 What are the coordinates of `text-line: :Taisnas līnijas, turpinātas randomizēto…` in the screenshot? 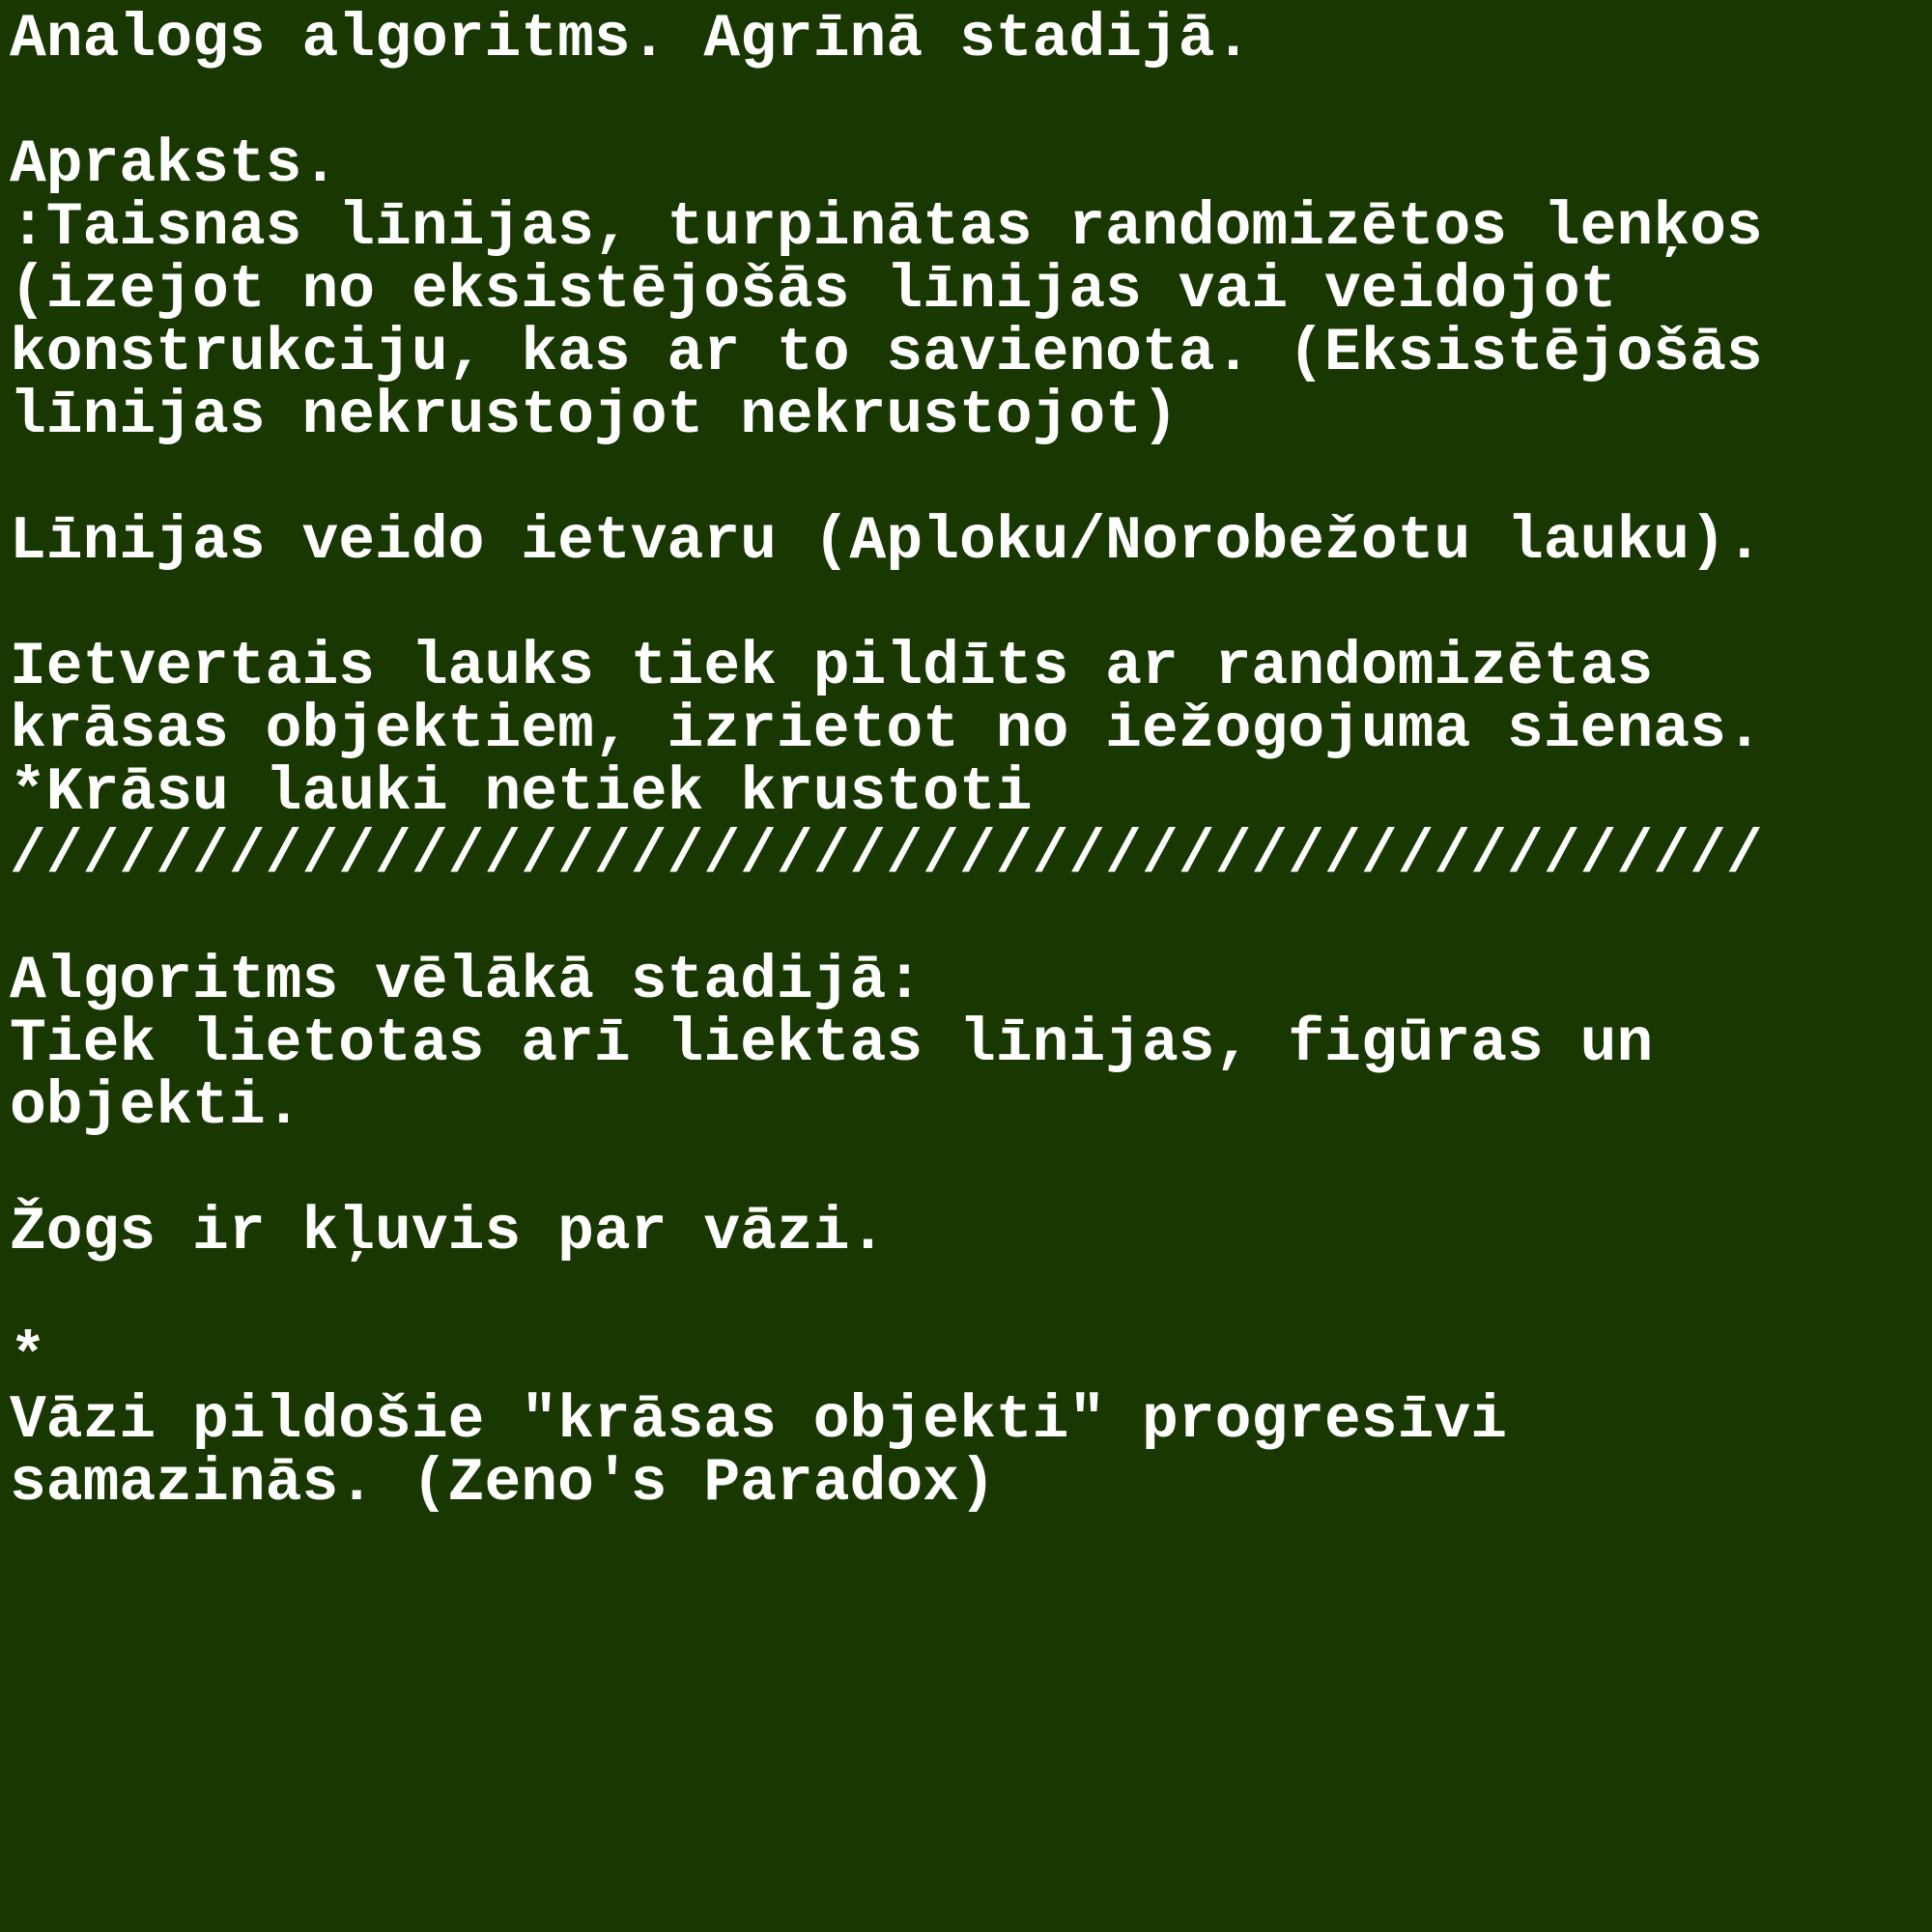 It's located at (886, 227).